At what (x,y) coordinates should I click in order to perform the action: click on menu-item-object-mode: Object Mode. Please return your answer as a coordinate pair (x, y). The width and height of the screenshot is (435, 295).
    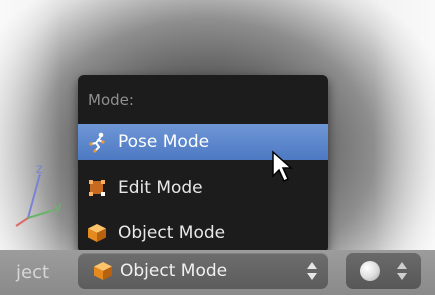
    Looking at the image, I should click on (203, 233).